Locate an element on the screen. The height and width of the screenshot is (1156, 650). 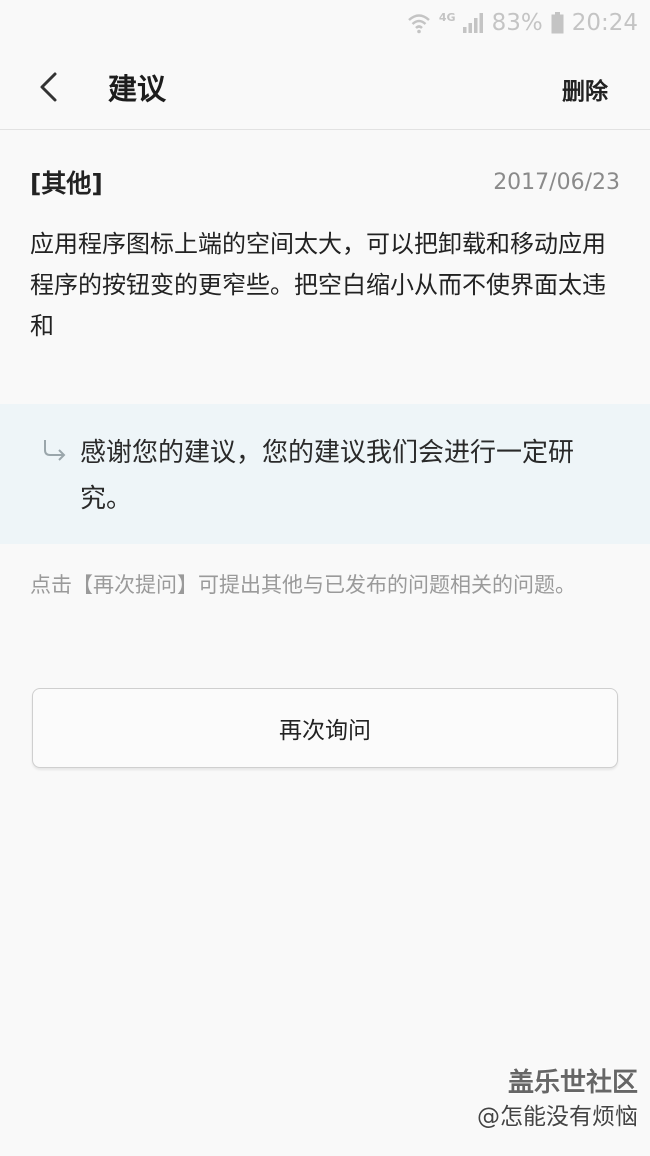
watermark-user: @怎能没有烦恼 is located at coordinates (557, 1117).